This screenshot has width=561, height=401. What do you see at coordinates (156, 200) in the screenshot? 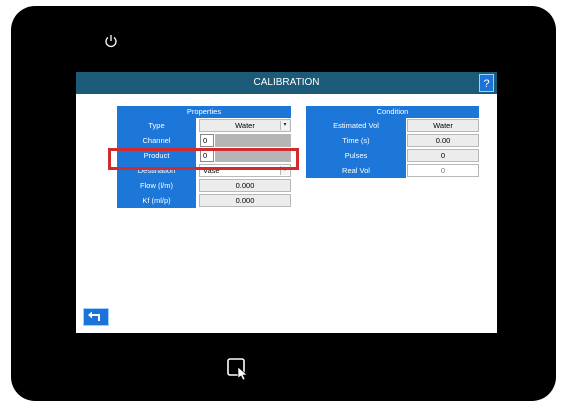
I see `property-label-kf: Kf (ml/p)` at bounding box center [156, 200].